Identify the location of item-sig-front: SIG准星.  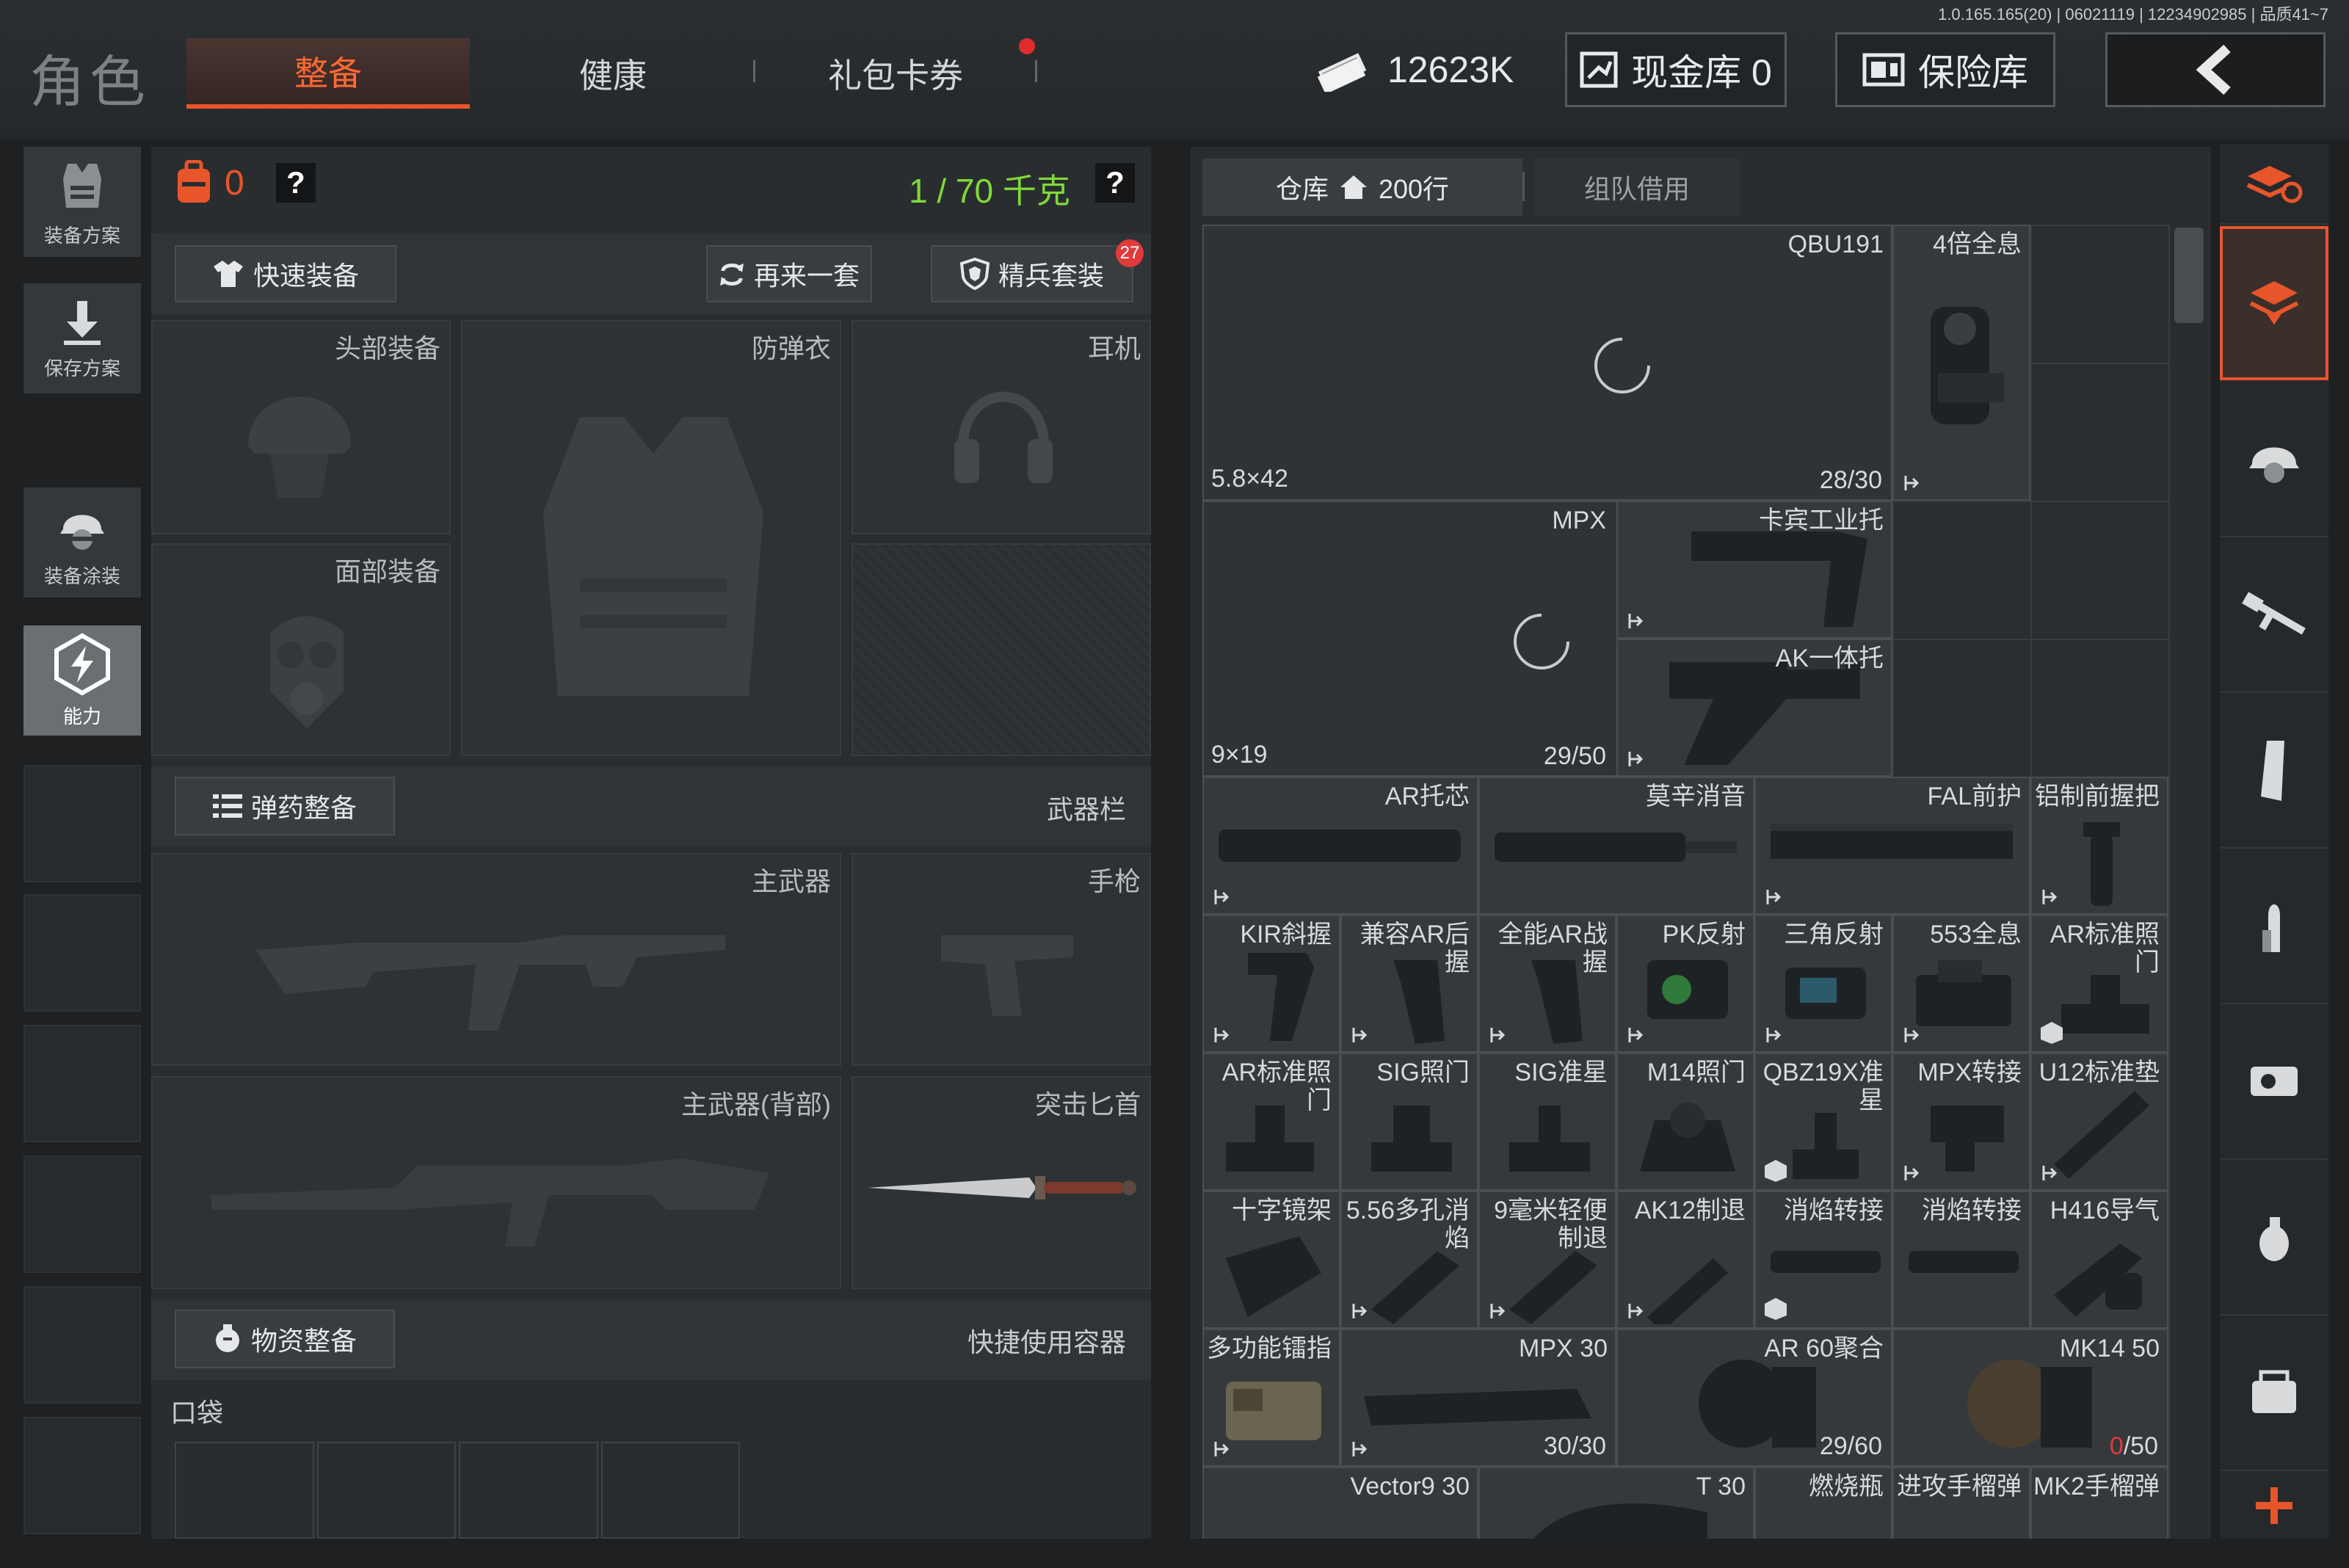
(1547, 1122).